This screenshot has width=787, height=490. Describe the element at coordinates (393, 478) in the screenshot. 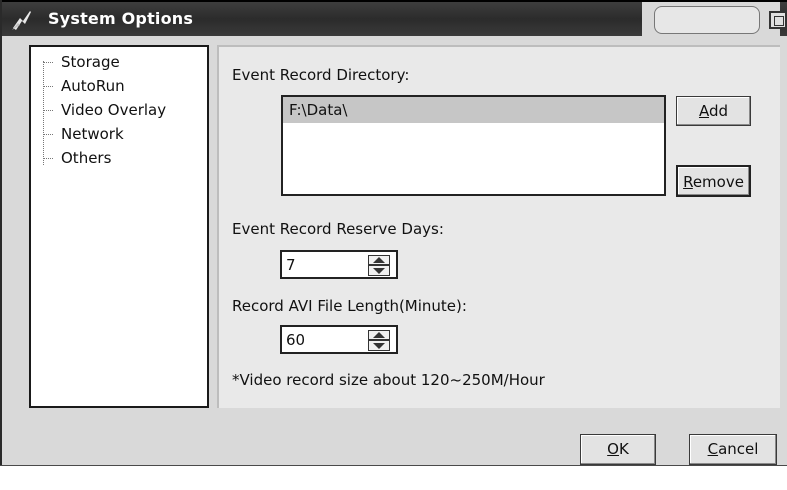

I see `window-bottom-edge` at that location.